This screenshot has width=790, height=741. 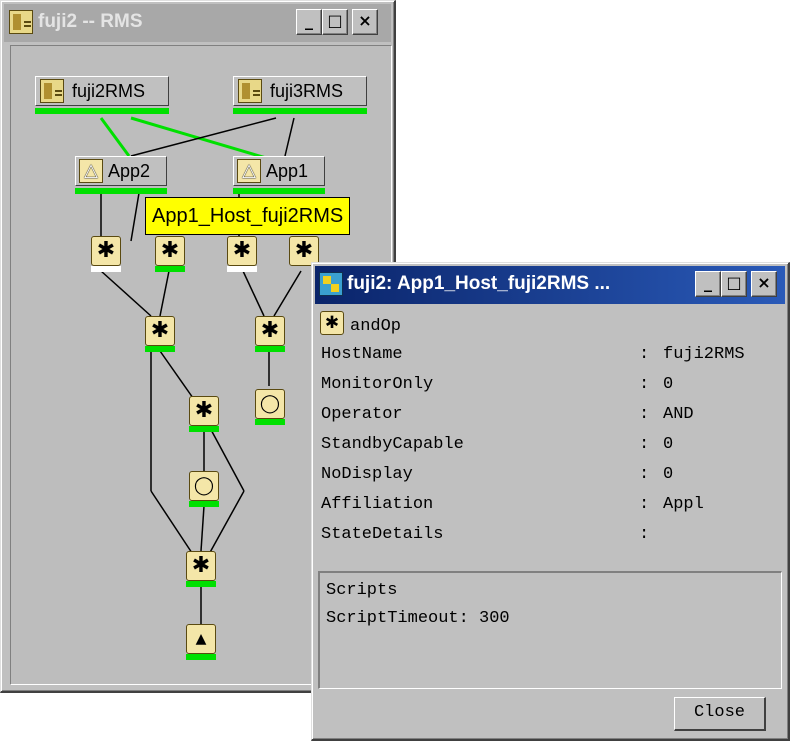 I want to click on node-tooltip: App1_Host_fuji2RMS, so click(x=248, y=216).